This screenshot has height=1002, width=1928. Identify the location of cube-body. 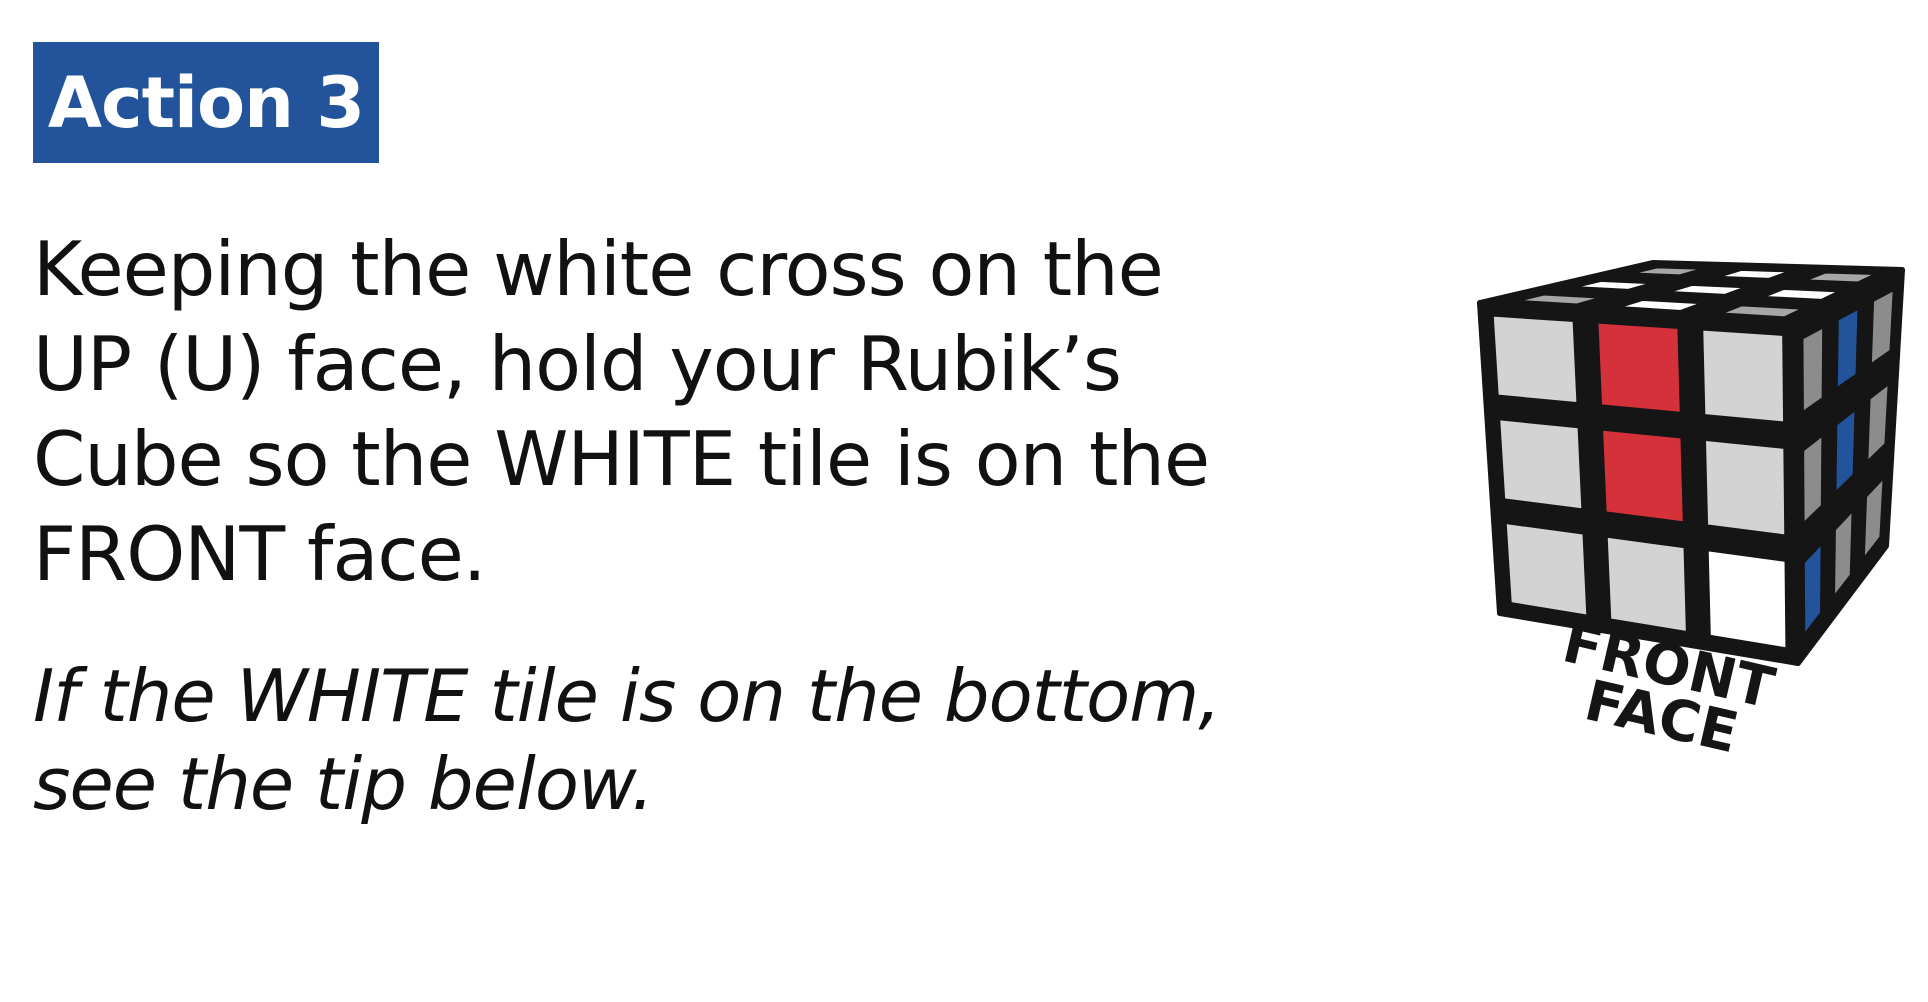
(1691, 463).